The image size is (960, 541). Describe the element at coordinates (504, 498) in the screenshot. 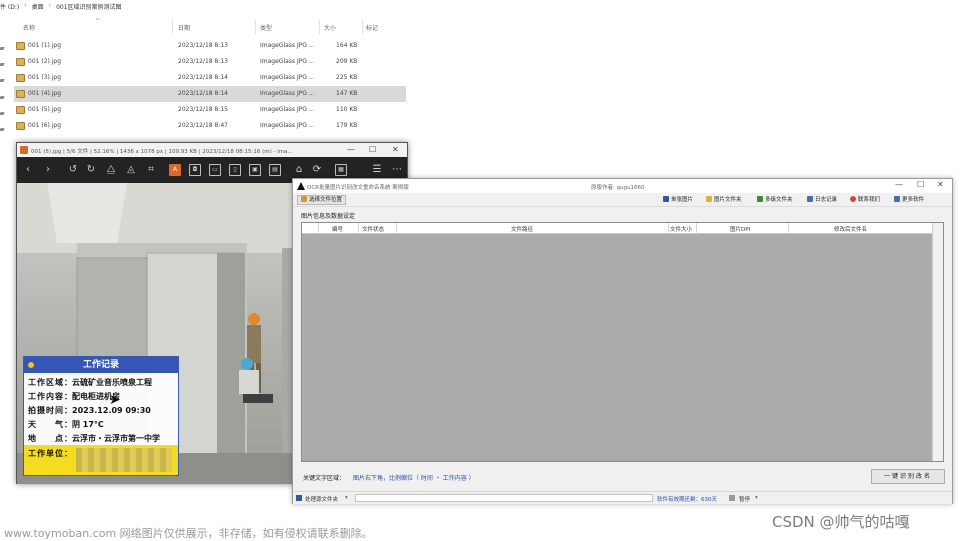

I see `progress-bar` at that location.